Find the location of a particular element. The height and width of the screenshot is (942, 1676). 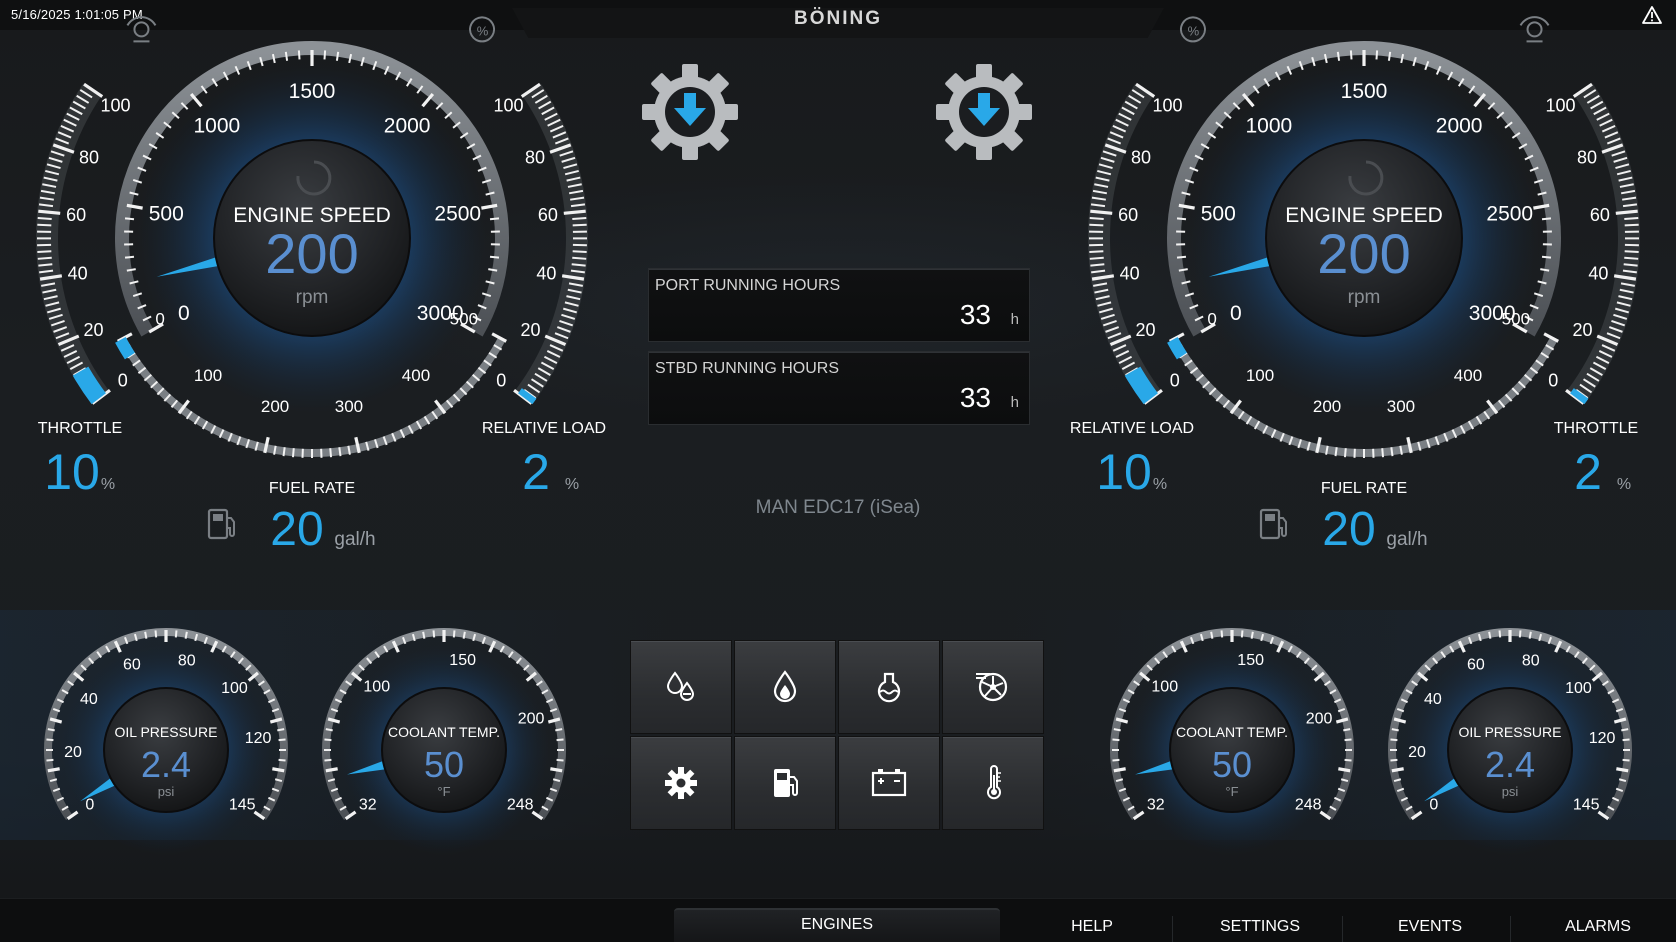

battery-icon is located at coordinates (889, 783).